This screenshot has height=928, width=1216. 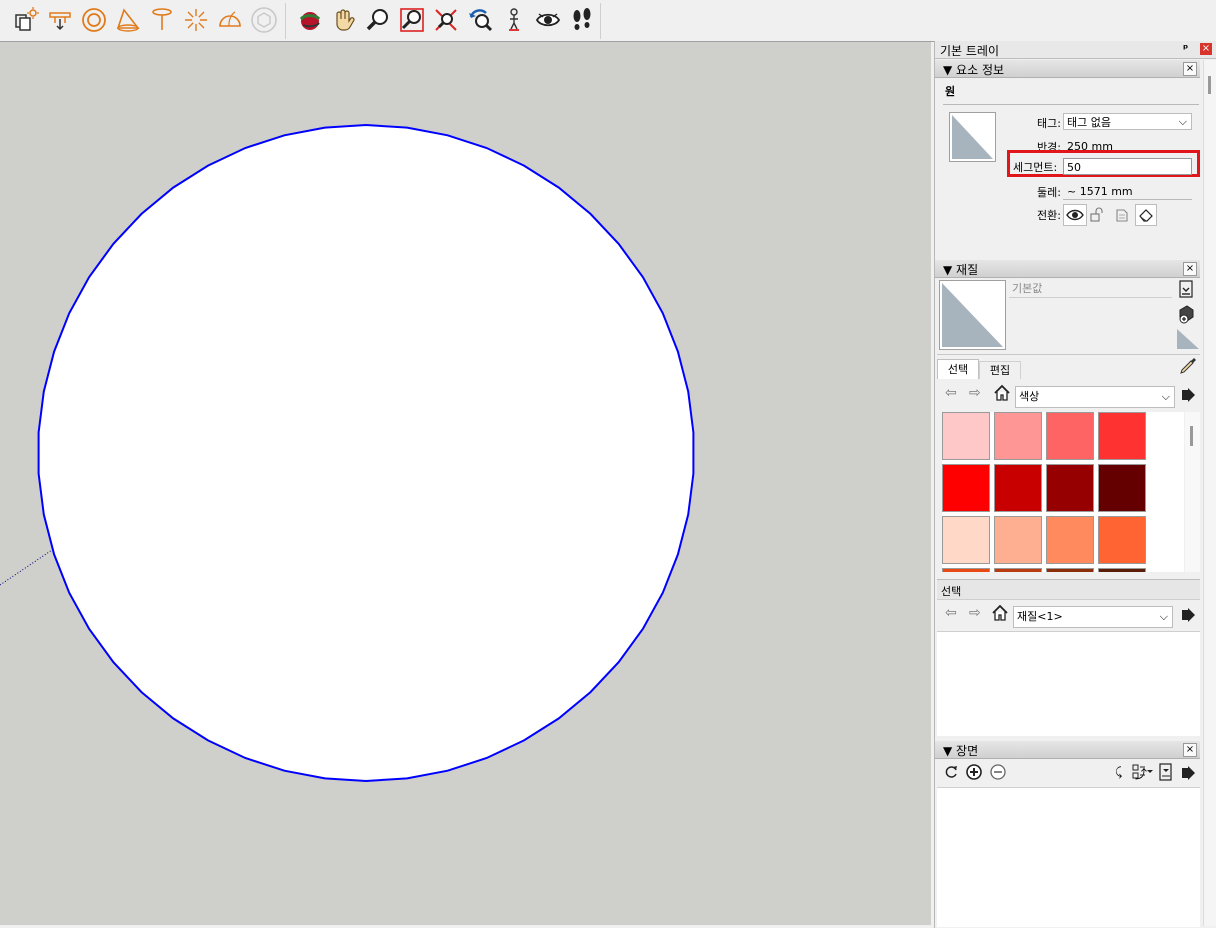 I want to click on section-plane-icon, so click(x=26, y=20).